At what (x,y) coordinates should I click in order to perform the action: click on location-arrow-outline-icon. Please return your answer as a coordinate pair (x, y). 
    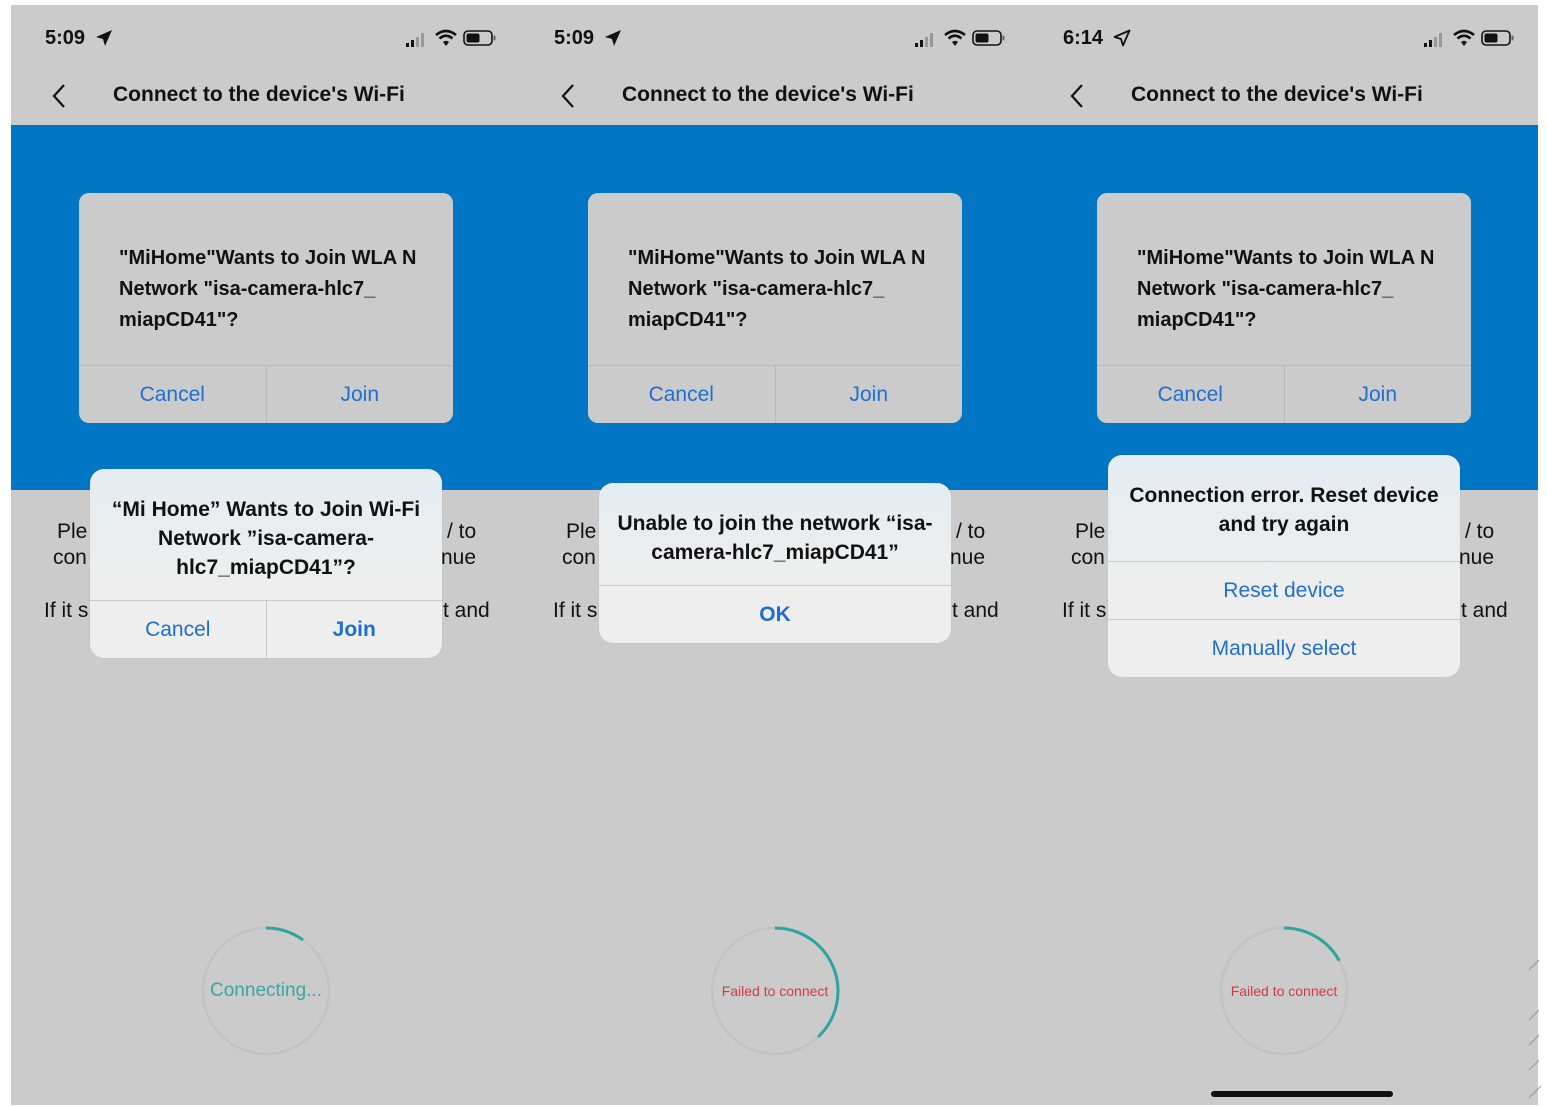
    Looking at the image, I should click on (1122, 38).